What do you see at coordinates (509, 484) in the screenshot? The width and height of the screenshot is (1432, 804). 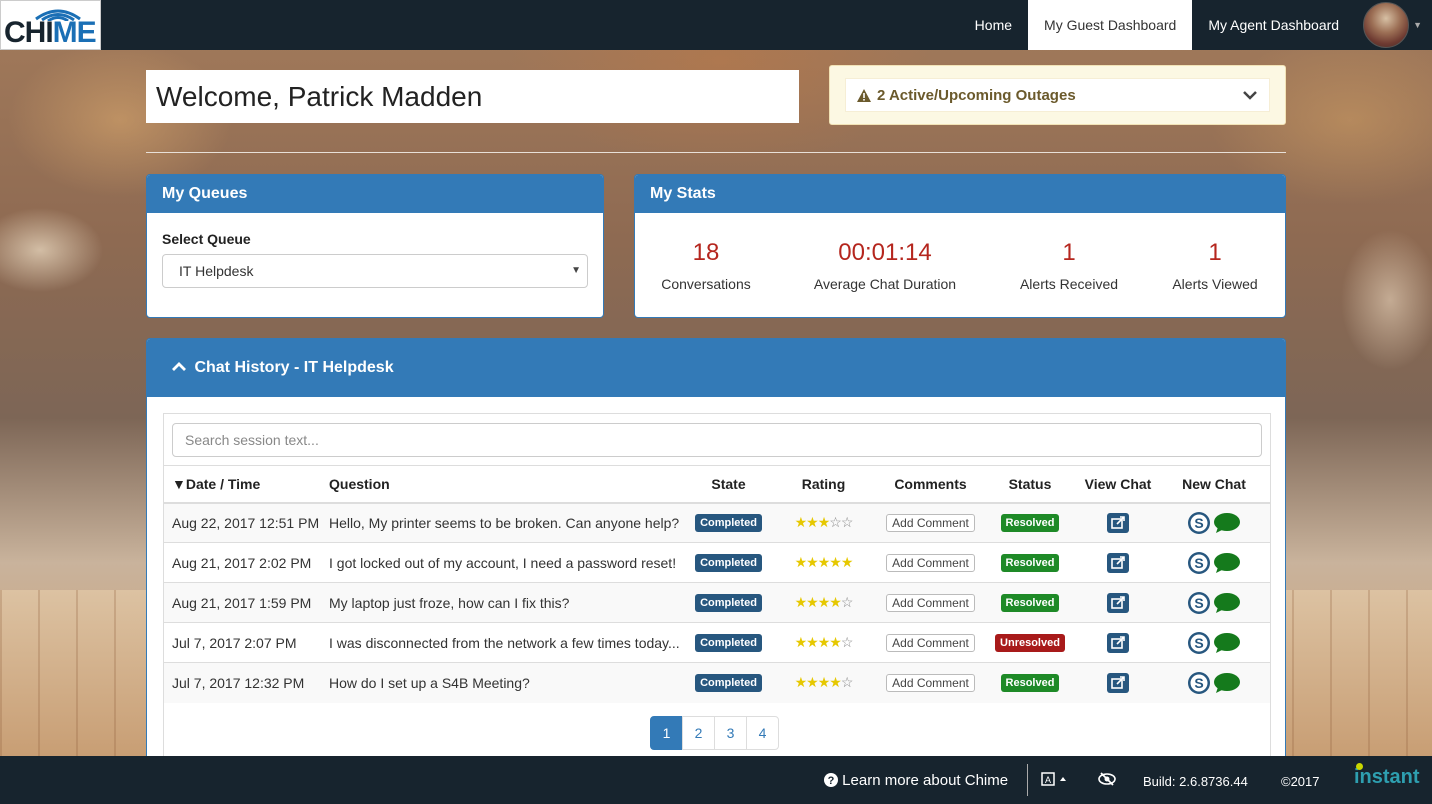 I see `col-question: Question` at bounding box center [509, 484].